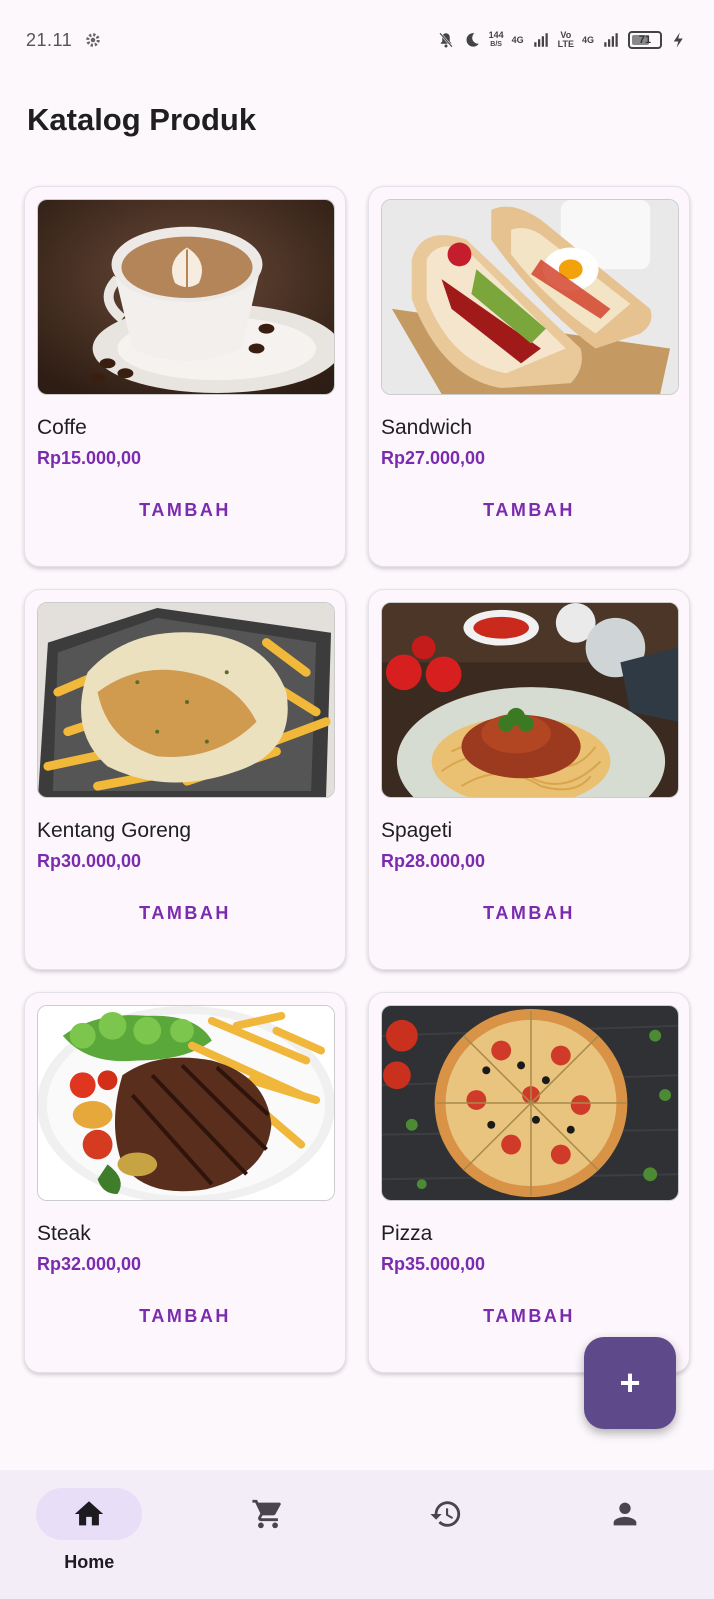  What do you see at coordinates (268, 1534) in the screenshot?
I see `nav-item-cart` at bounding box center [268, 1534].